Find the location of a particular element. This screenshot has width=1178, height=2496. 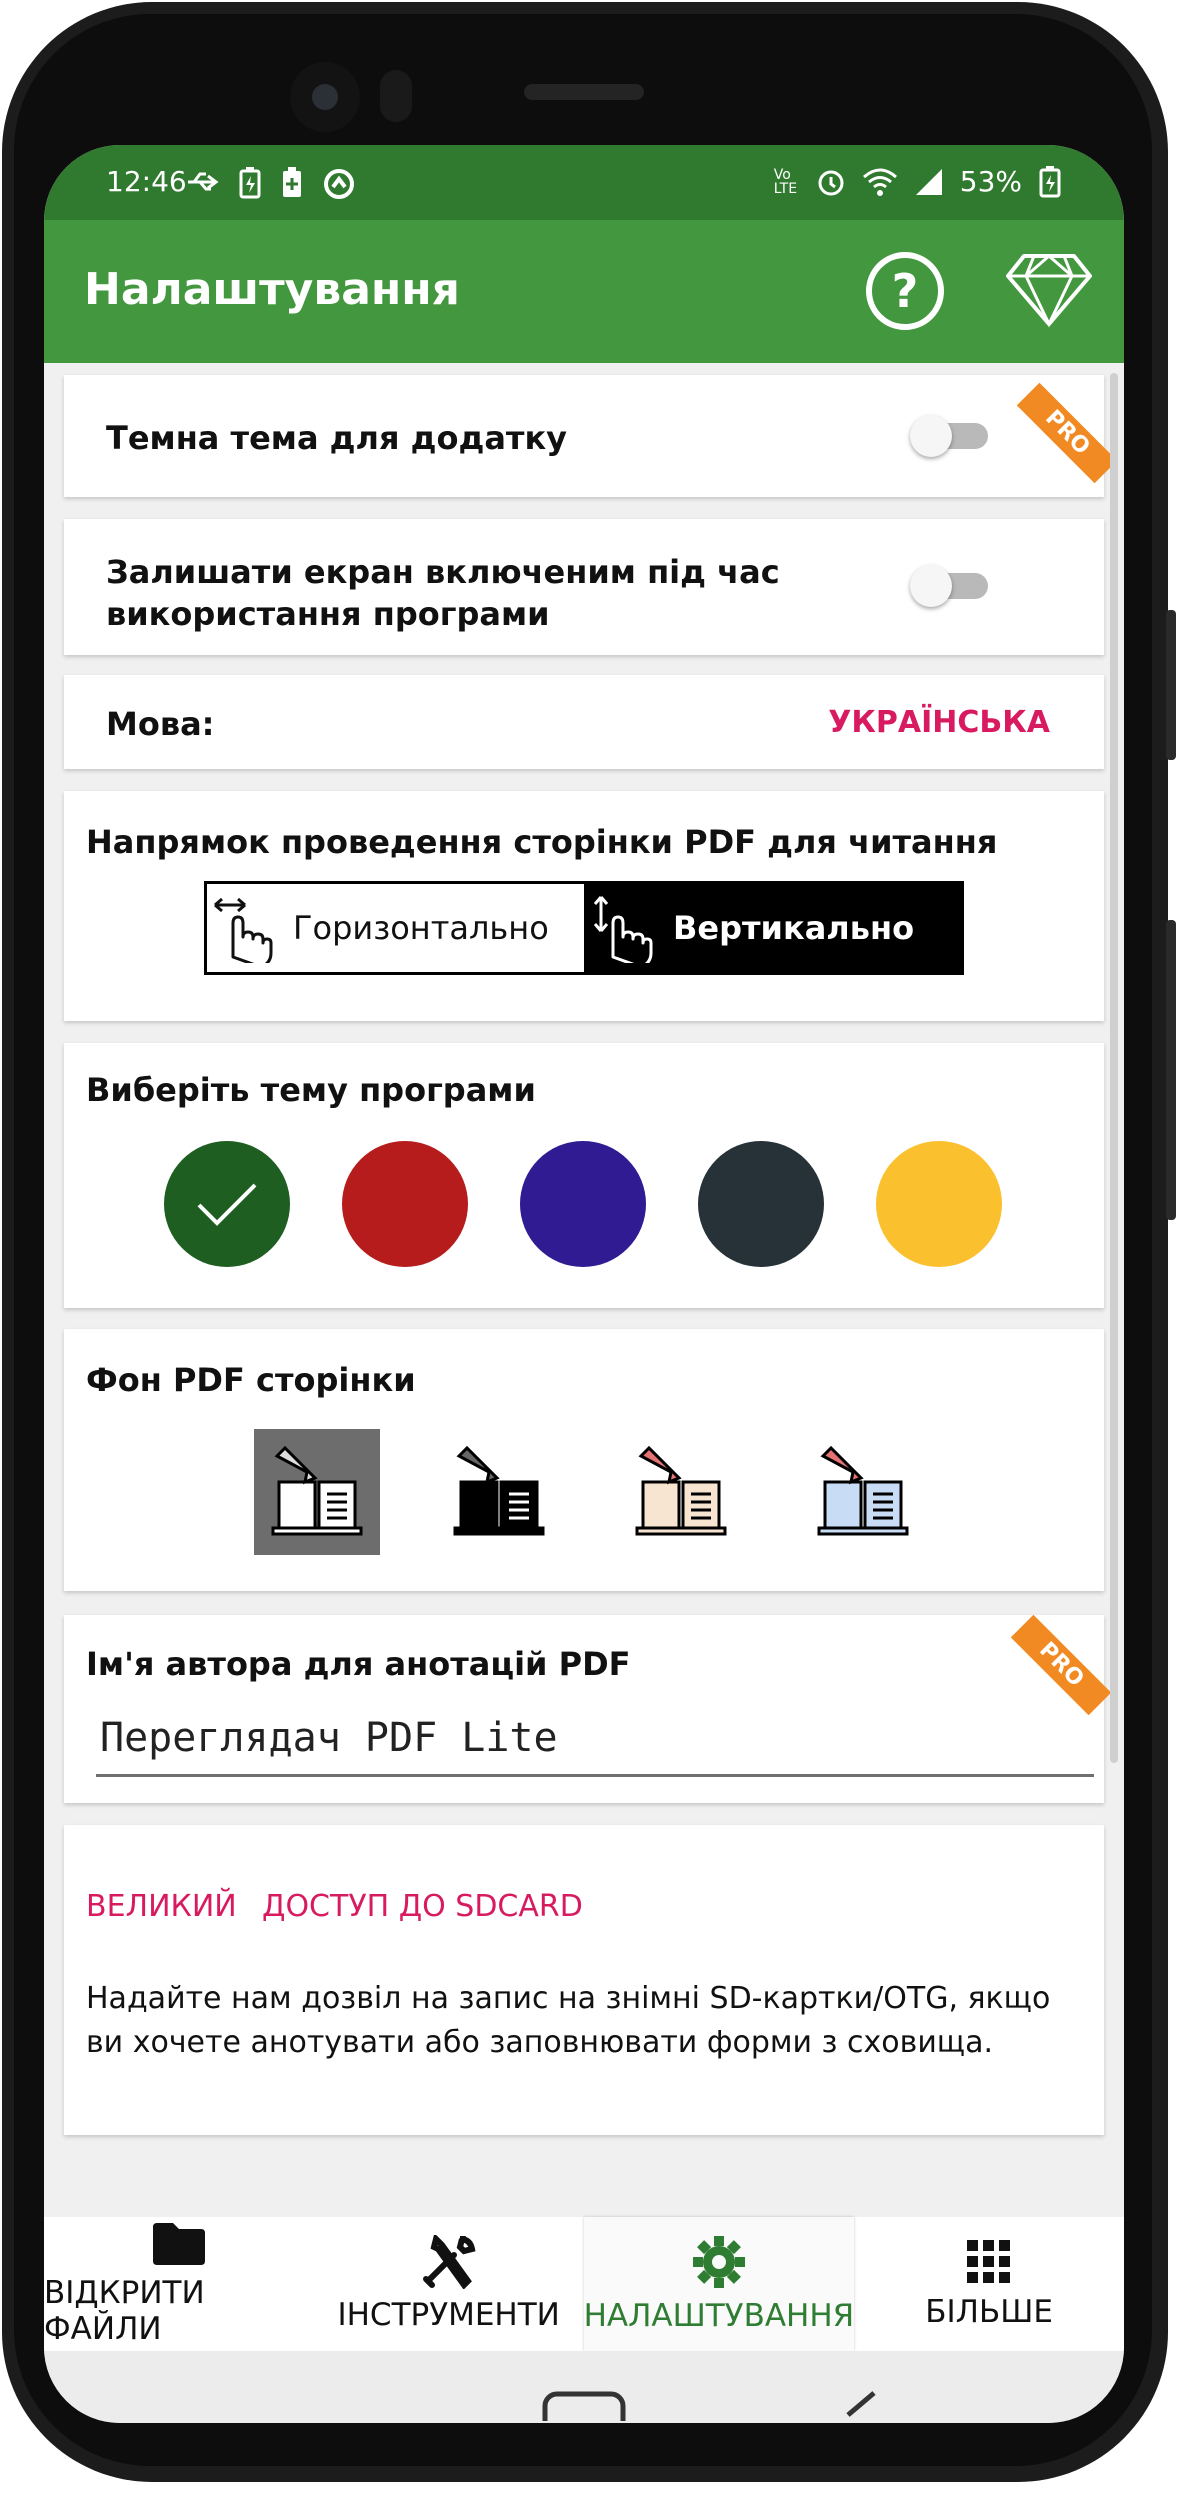

scroll-horizontal-button: Горизонтально is located at coordinates (395, 928).